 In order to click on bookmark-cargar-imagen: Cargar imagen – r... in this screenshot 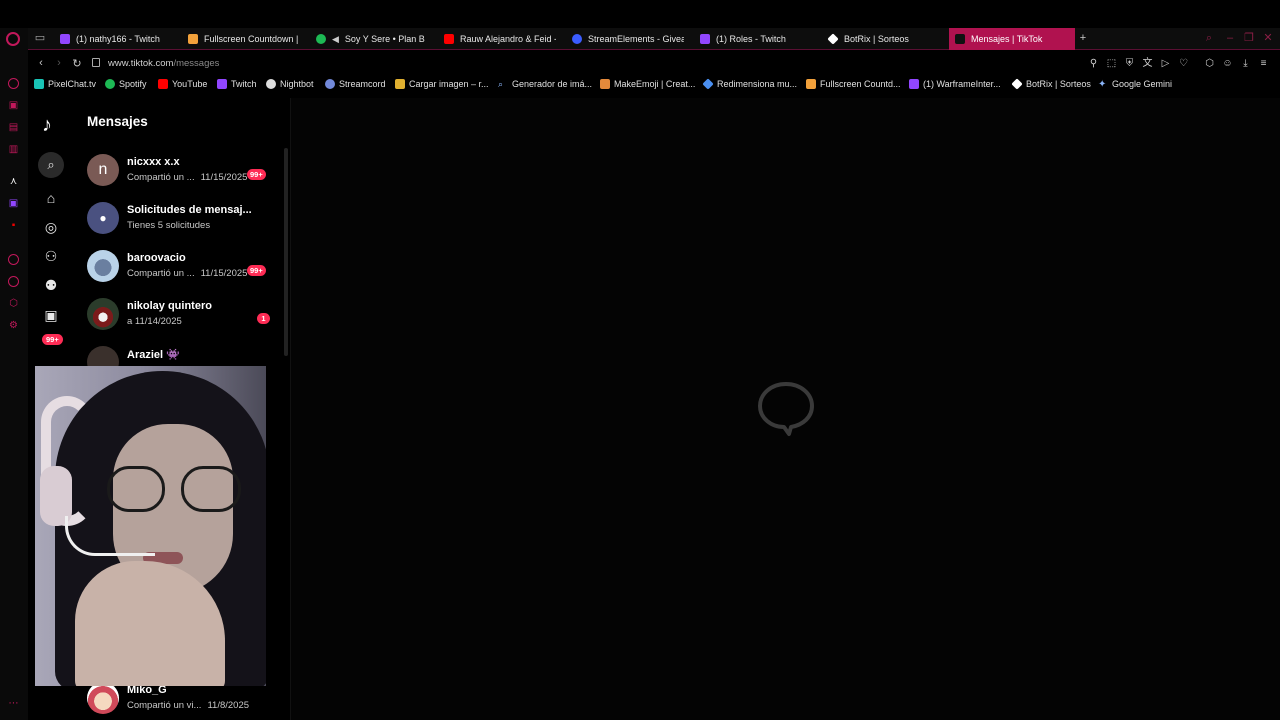, I will do `click(442, 84)`.